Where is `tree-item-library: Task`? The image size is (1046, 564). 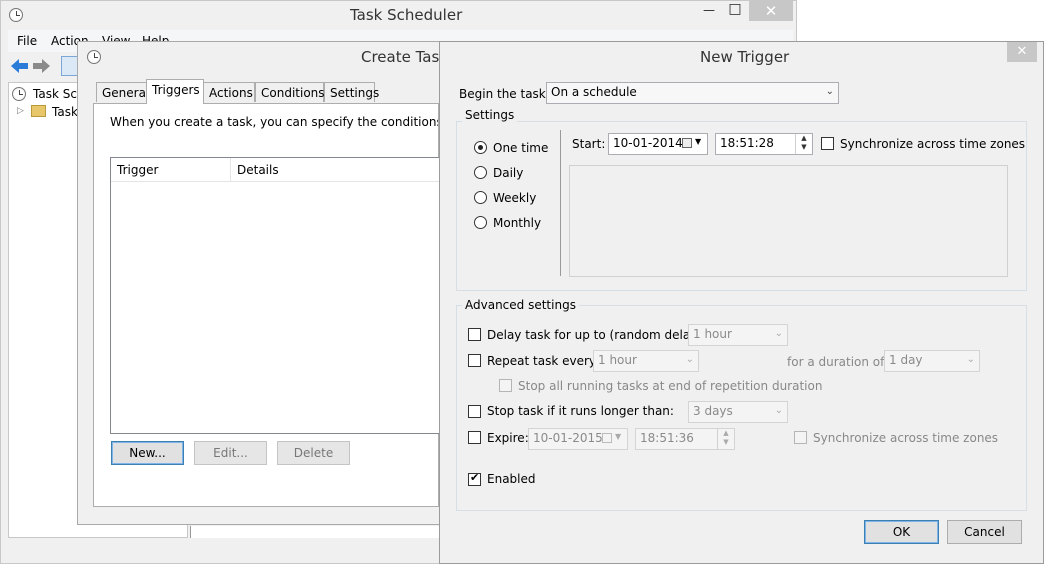
tree-item-library: Task is located at coordinates (65, 112).